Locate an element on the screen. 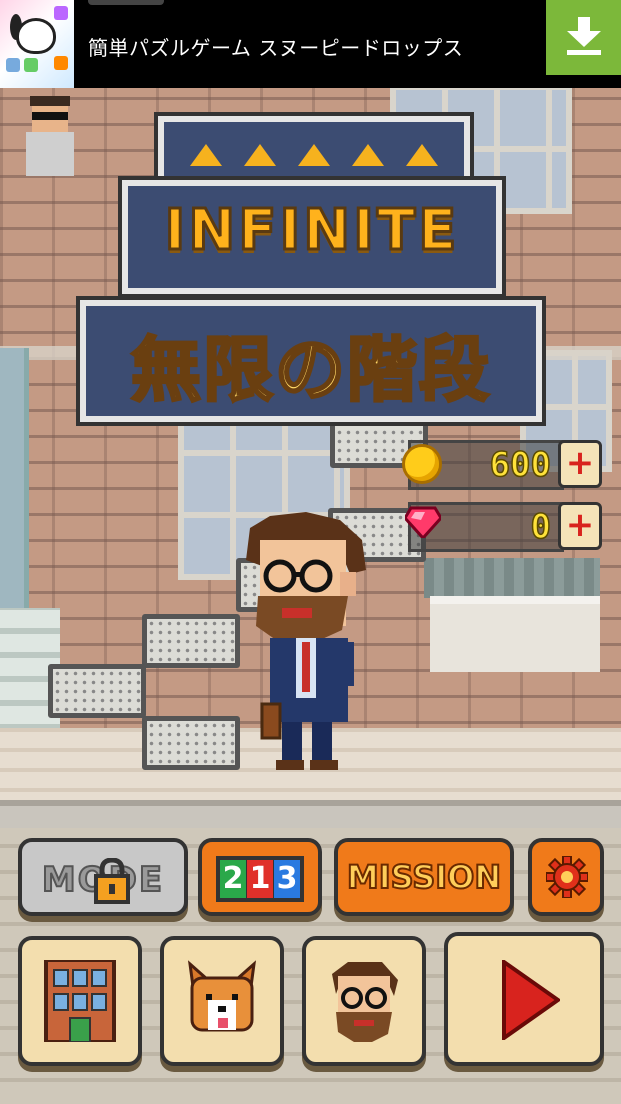 This screenshot has height=1104, width=621. building-icon is located at coordinates (80, 1001).